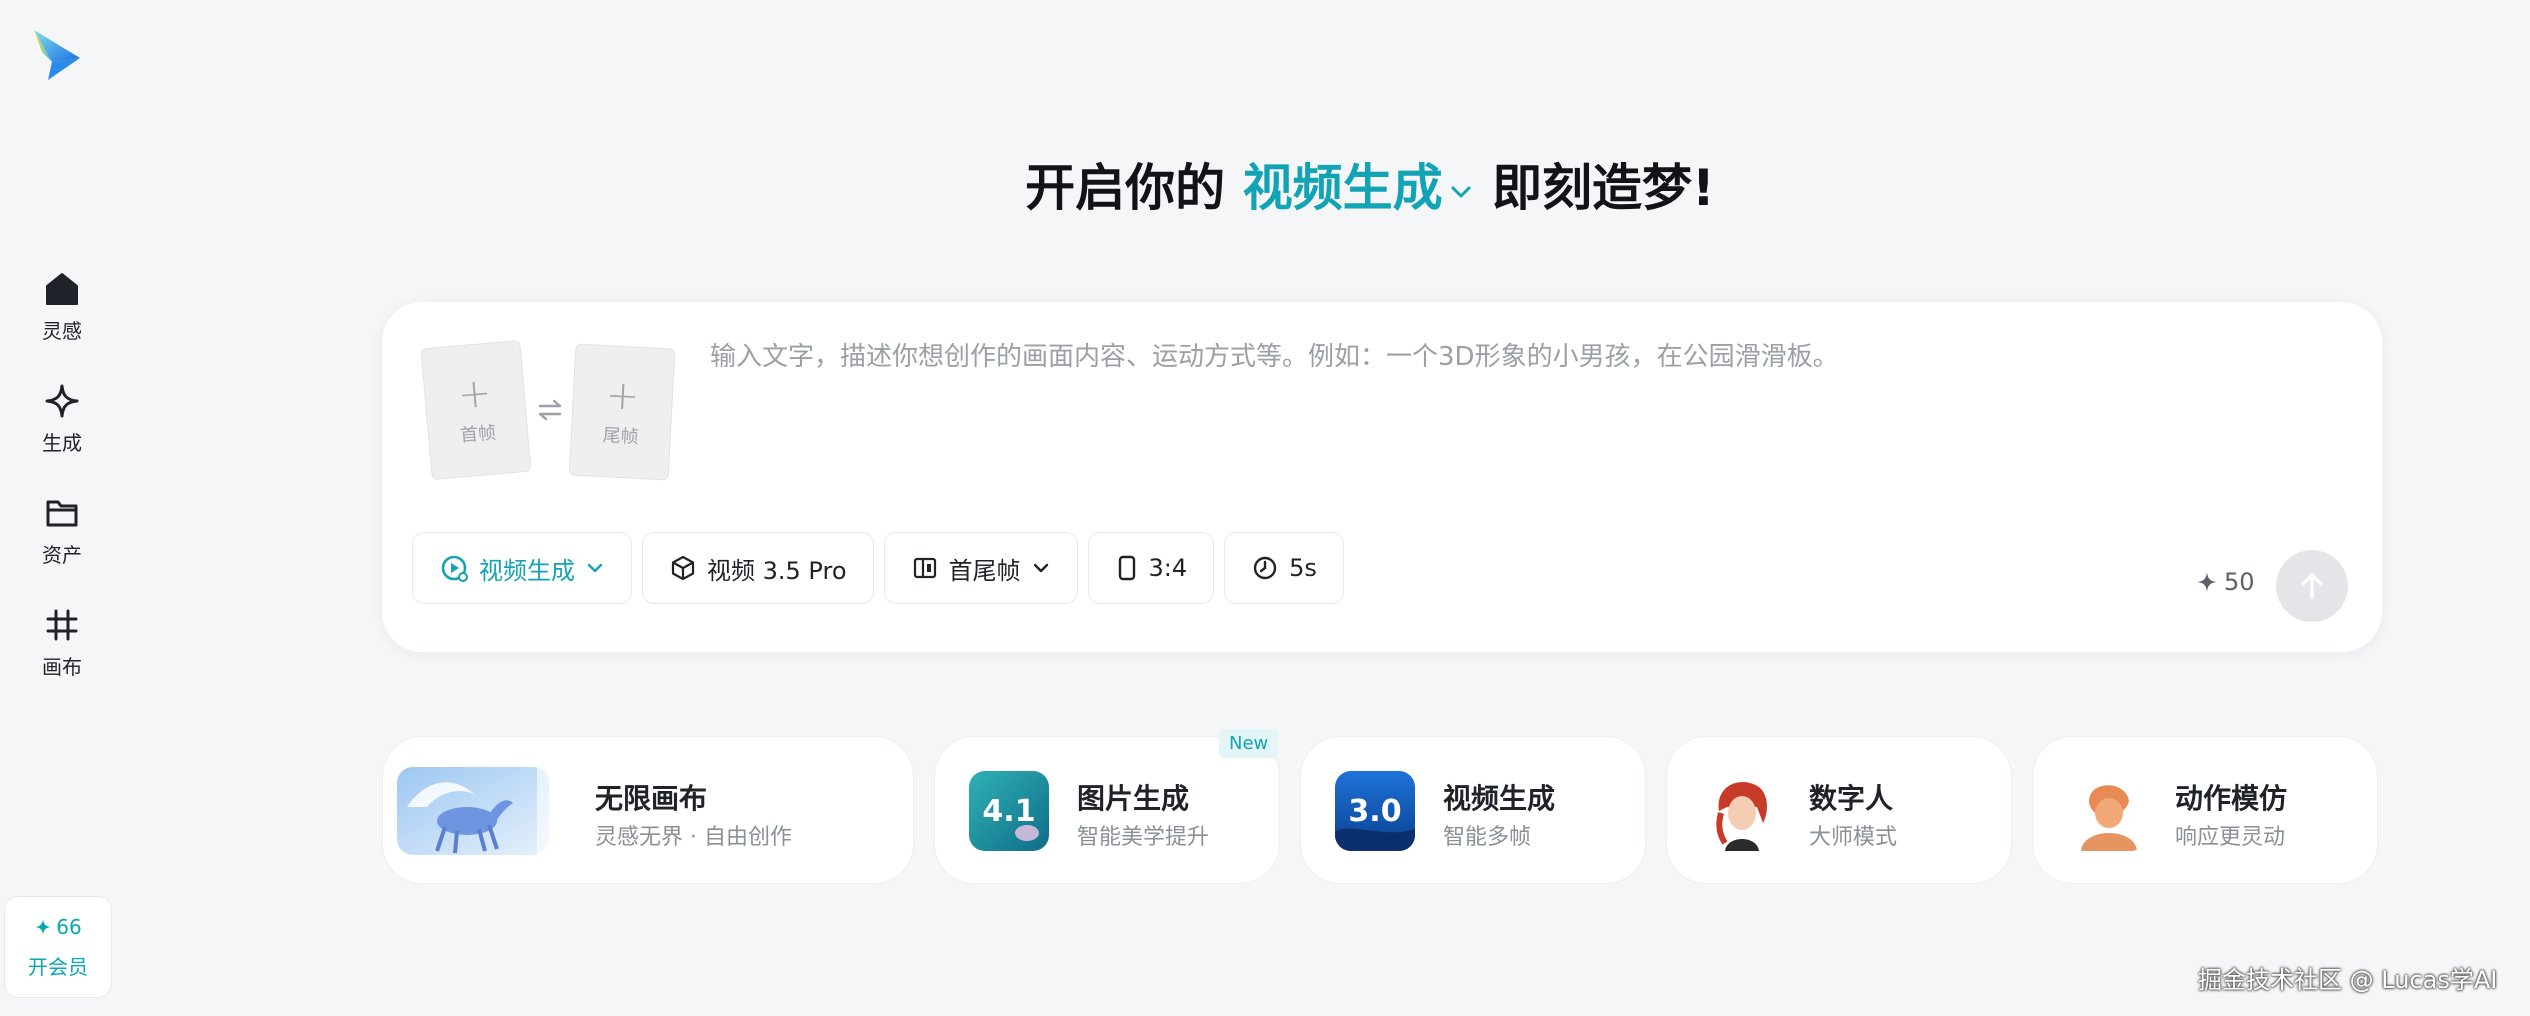 This screenshot has width=2530, height=1016. What do you see at coordinates (1303, 568) in the screenshot?
I see `duration-label: 5s` at bounding box center [1303, 568].